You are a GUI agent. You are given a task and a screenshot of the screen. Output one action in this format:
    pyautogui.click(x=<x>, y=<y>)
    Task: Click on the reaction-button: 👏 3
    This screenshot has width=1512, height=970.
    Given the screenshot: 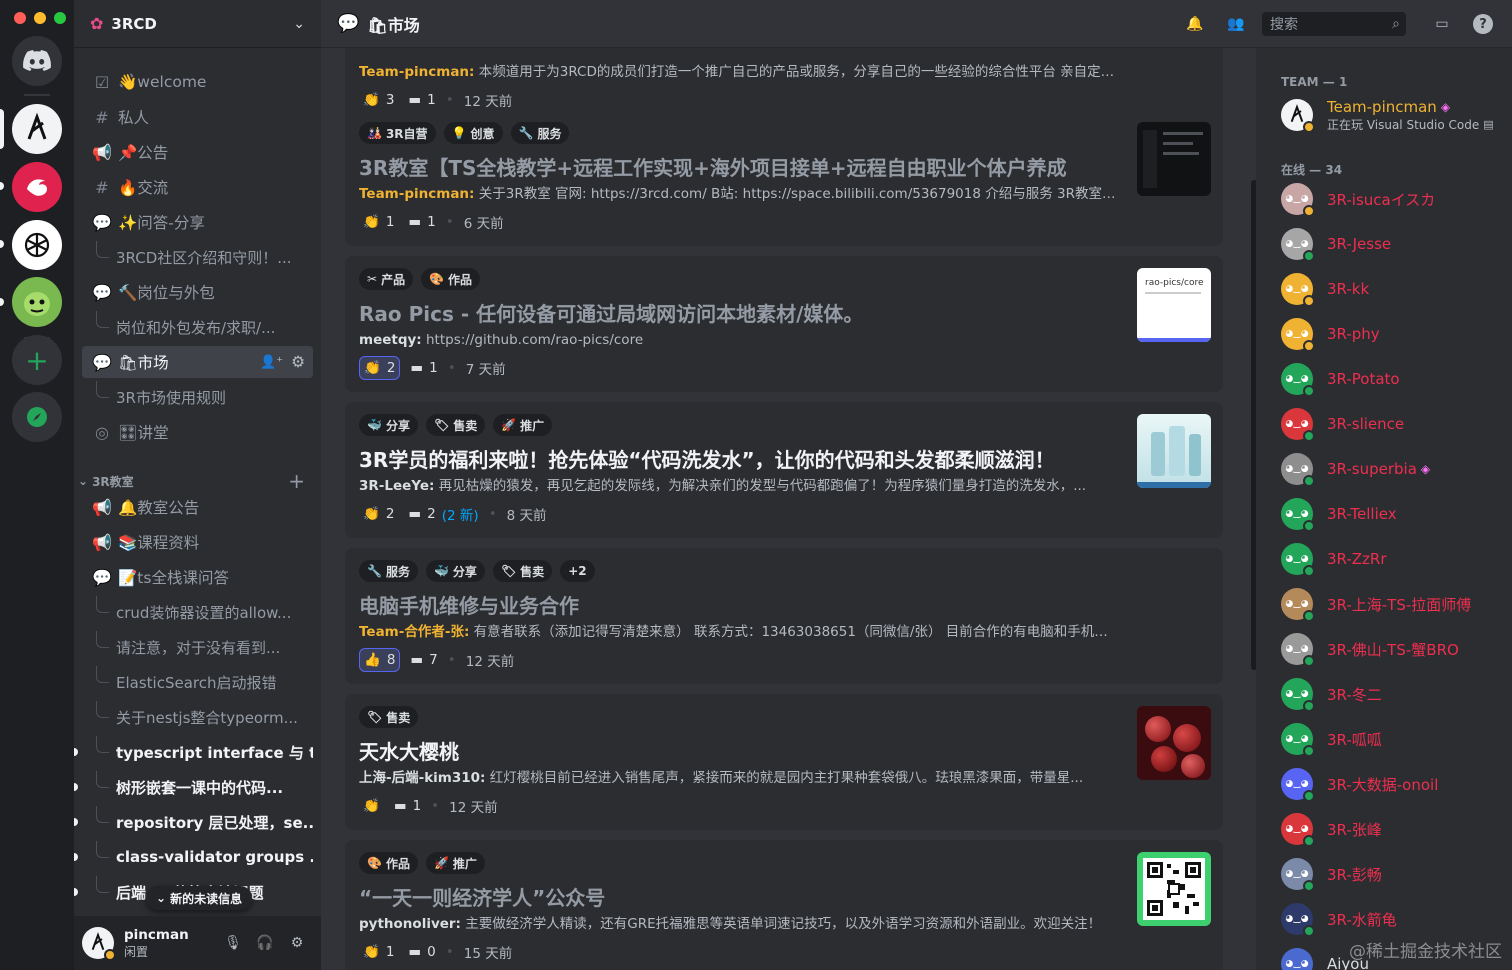 What is the action you would take?
    pyautogui.click(x=378, y=100)
    